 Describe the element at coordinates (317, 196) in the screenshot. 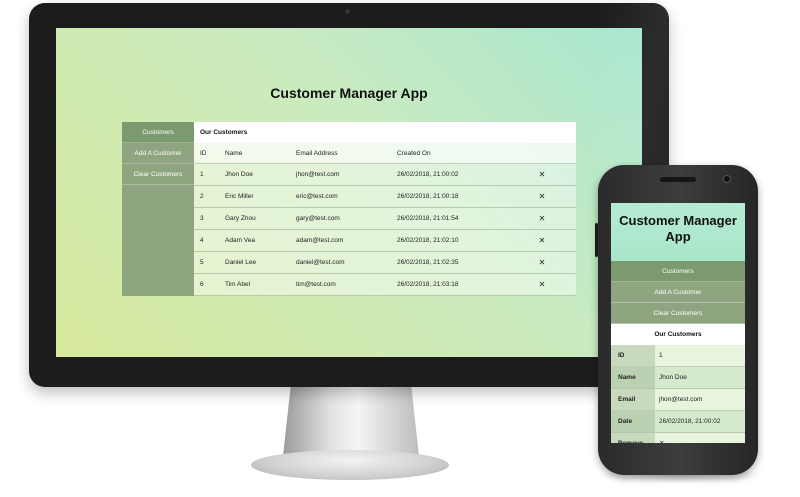

I see `cell-email: eric@test.com` at that location.